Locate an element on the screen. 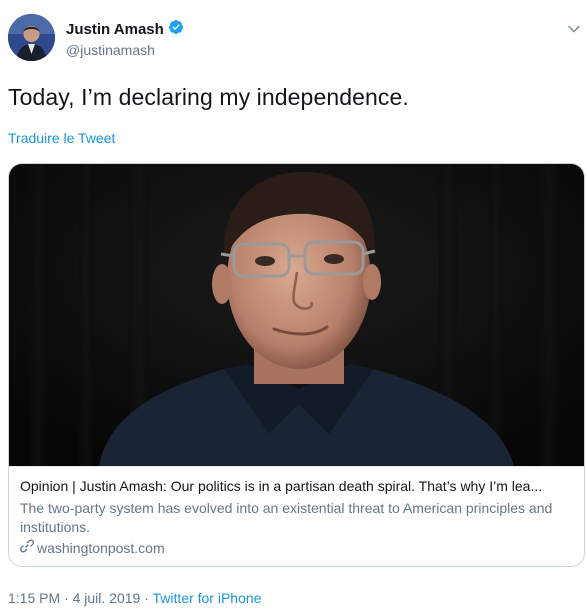 The image size is (587, 614). verified-badge-icon is located at coordinates (176, 29).